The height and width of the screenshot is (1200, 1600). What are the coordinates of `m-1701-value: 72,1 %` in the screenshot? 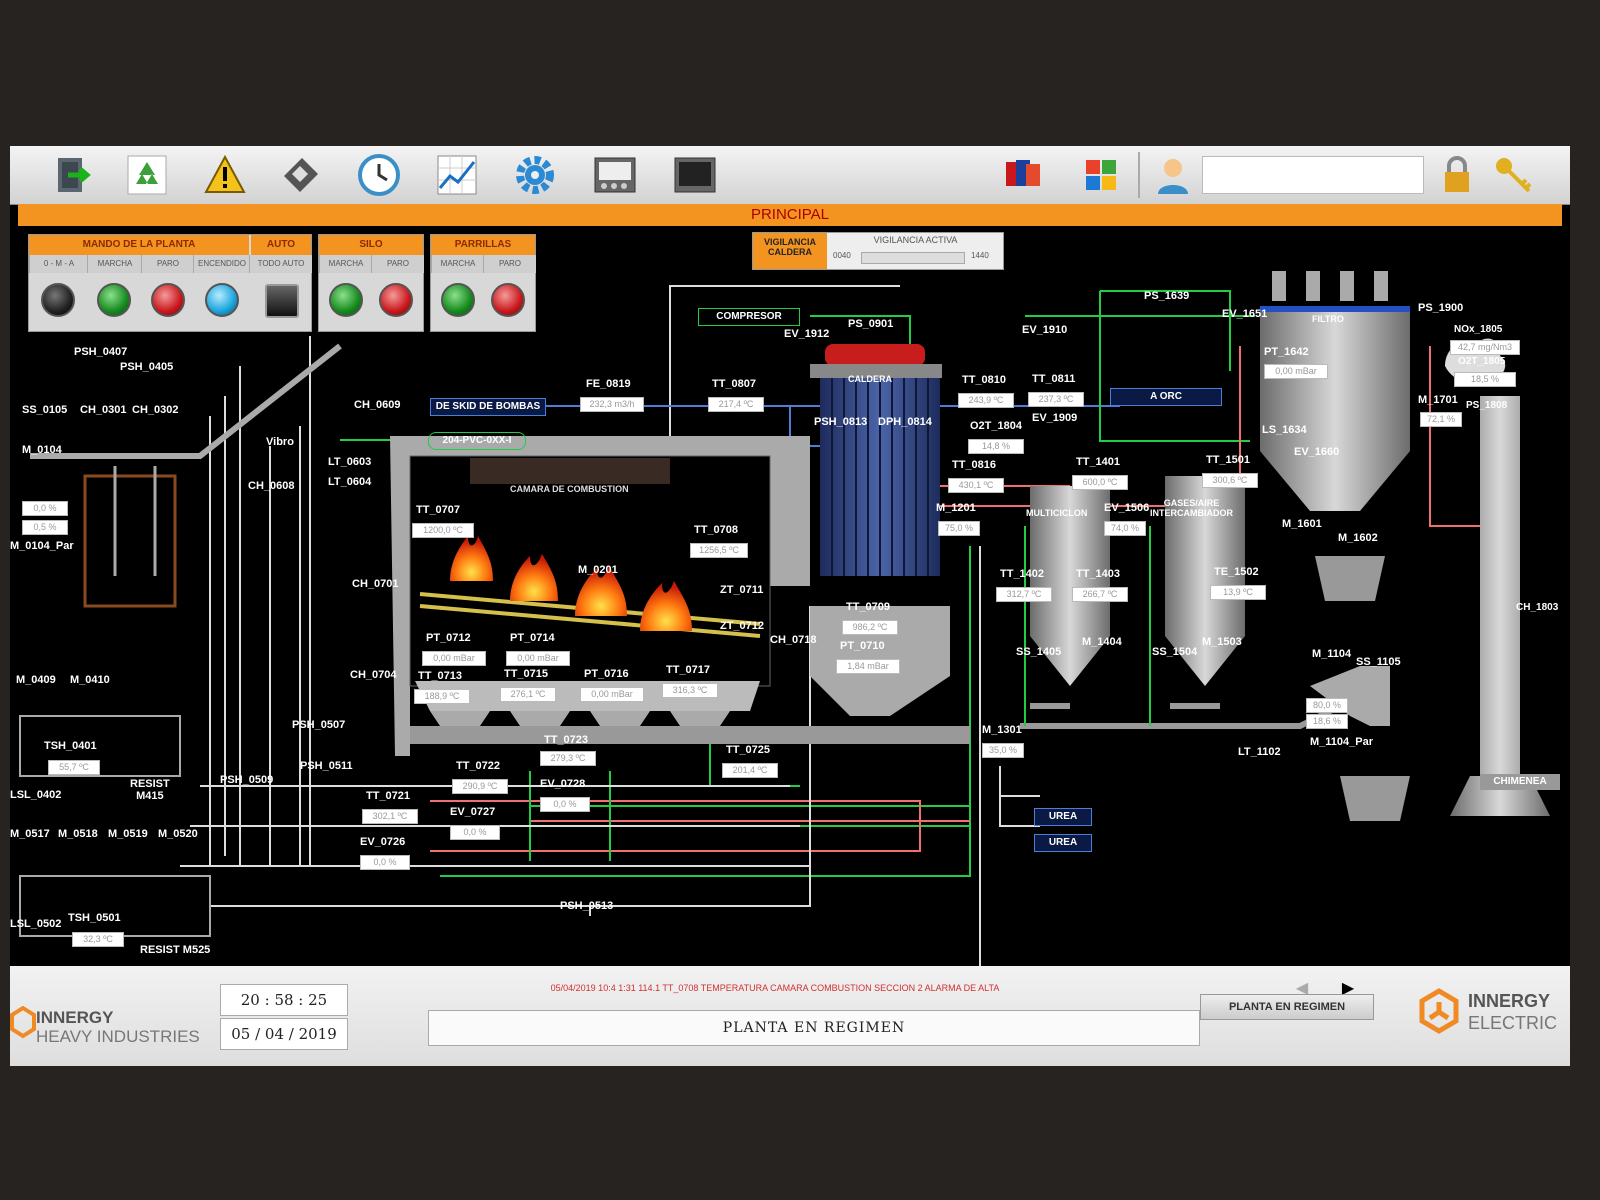 It's located at (1441, 419).